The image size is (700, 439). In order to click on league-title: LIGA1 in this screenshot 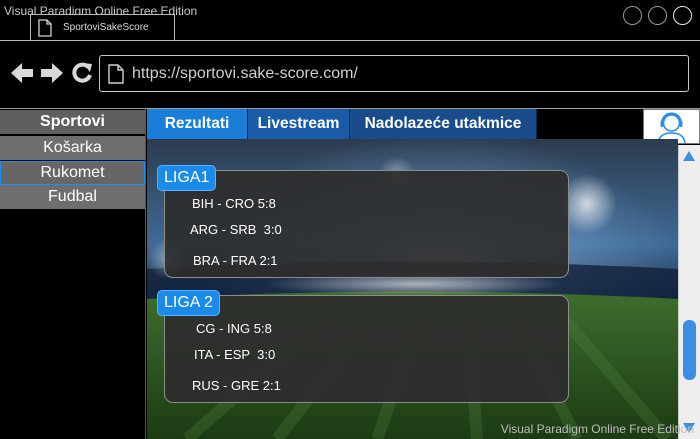, I will do `click(187, 178)`.